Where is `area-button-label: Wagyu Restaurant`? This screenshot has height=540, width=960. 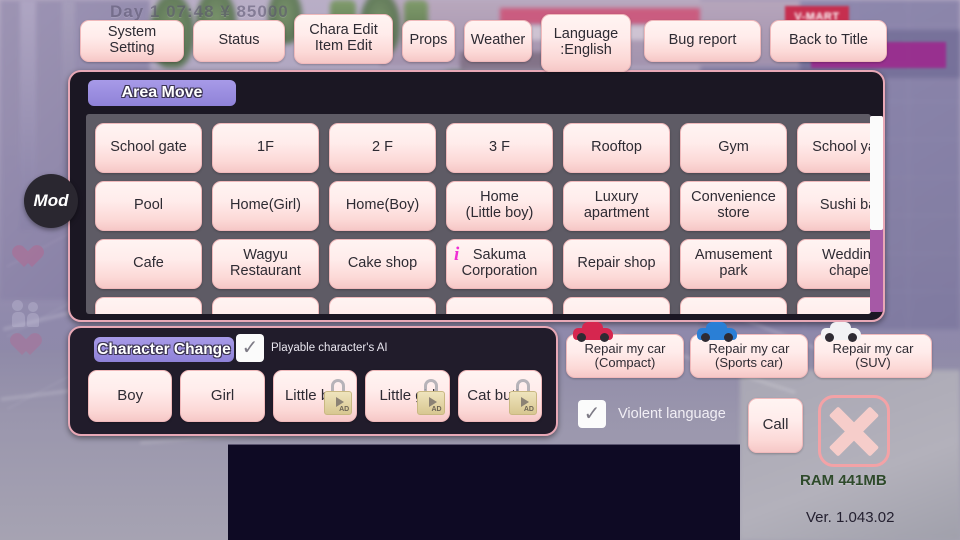
area-button-label: Wagyu Restaurant is located at coordinates (265, 263).